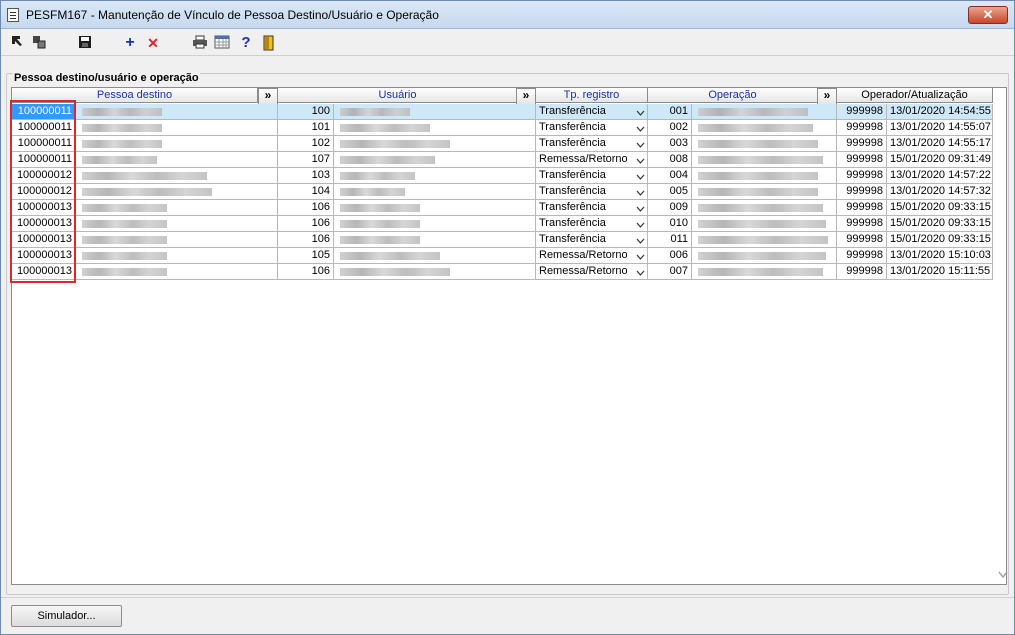 This screenshot has height=635, width=1015. What do you see at coordinates (306, 112) in the screenshot?
I see `cell-usuario-codigo: 100` at bounding box center [306, 112].